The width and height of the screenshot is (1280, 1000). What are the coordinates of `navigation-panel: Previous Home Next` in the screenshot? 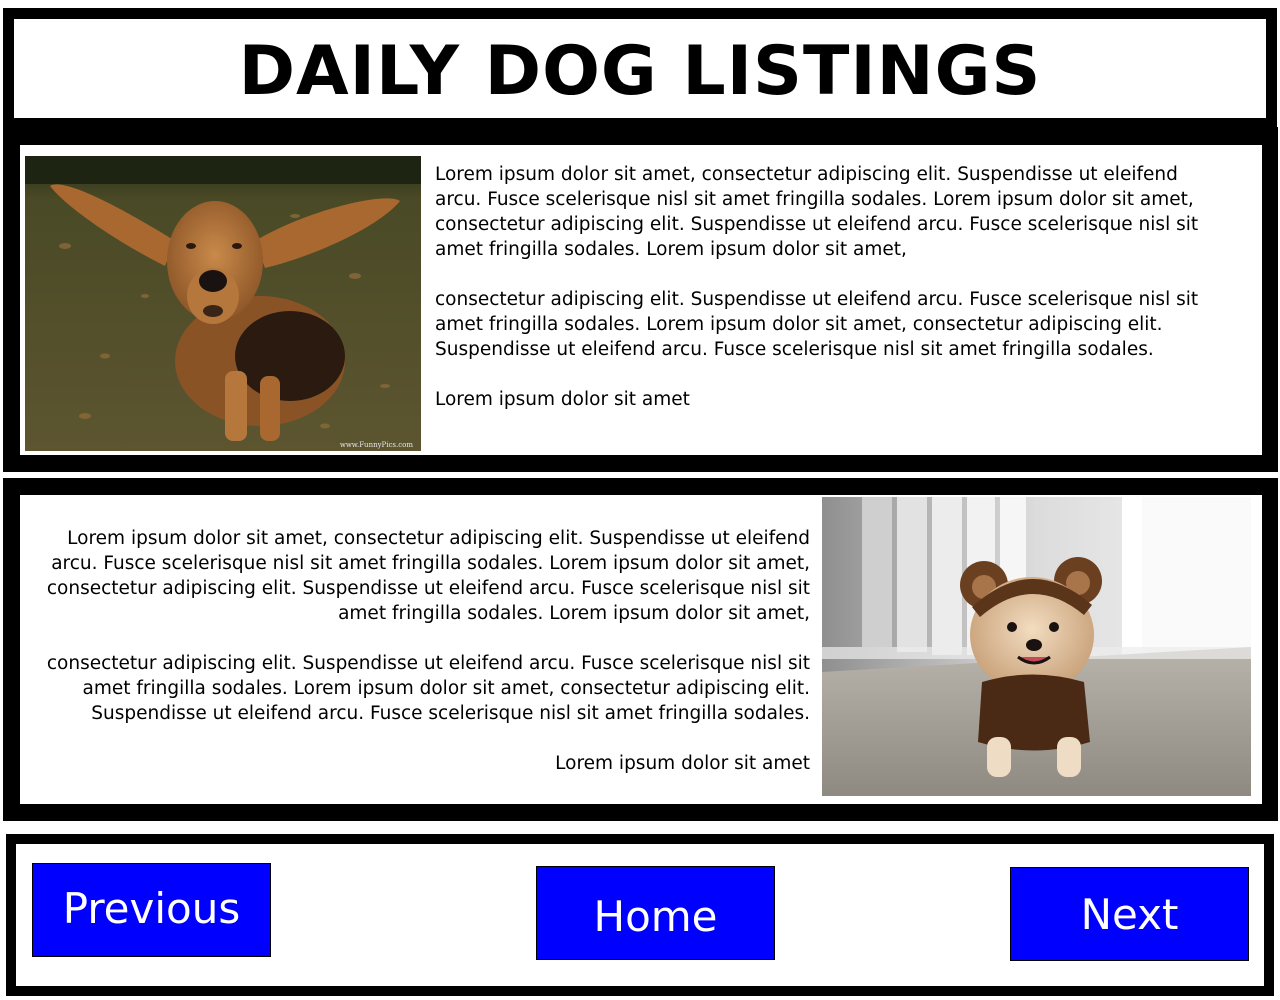 It's located at (640, 915).